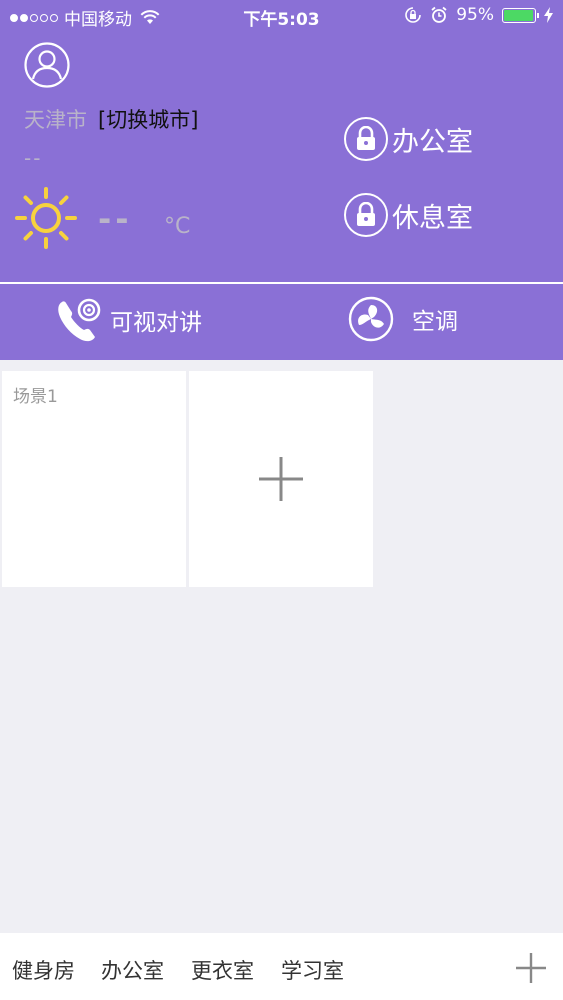 Image resolution: width=563 pixels, height=1000 pixels. I want to click on alarm-icon, so click(439, 14).